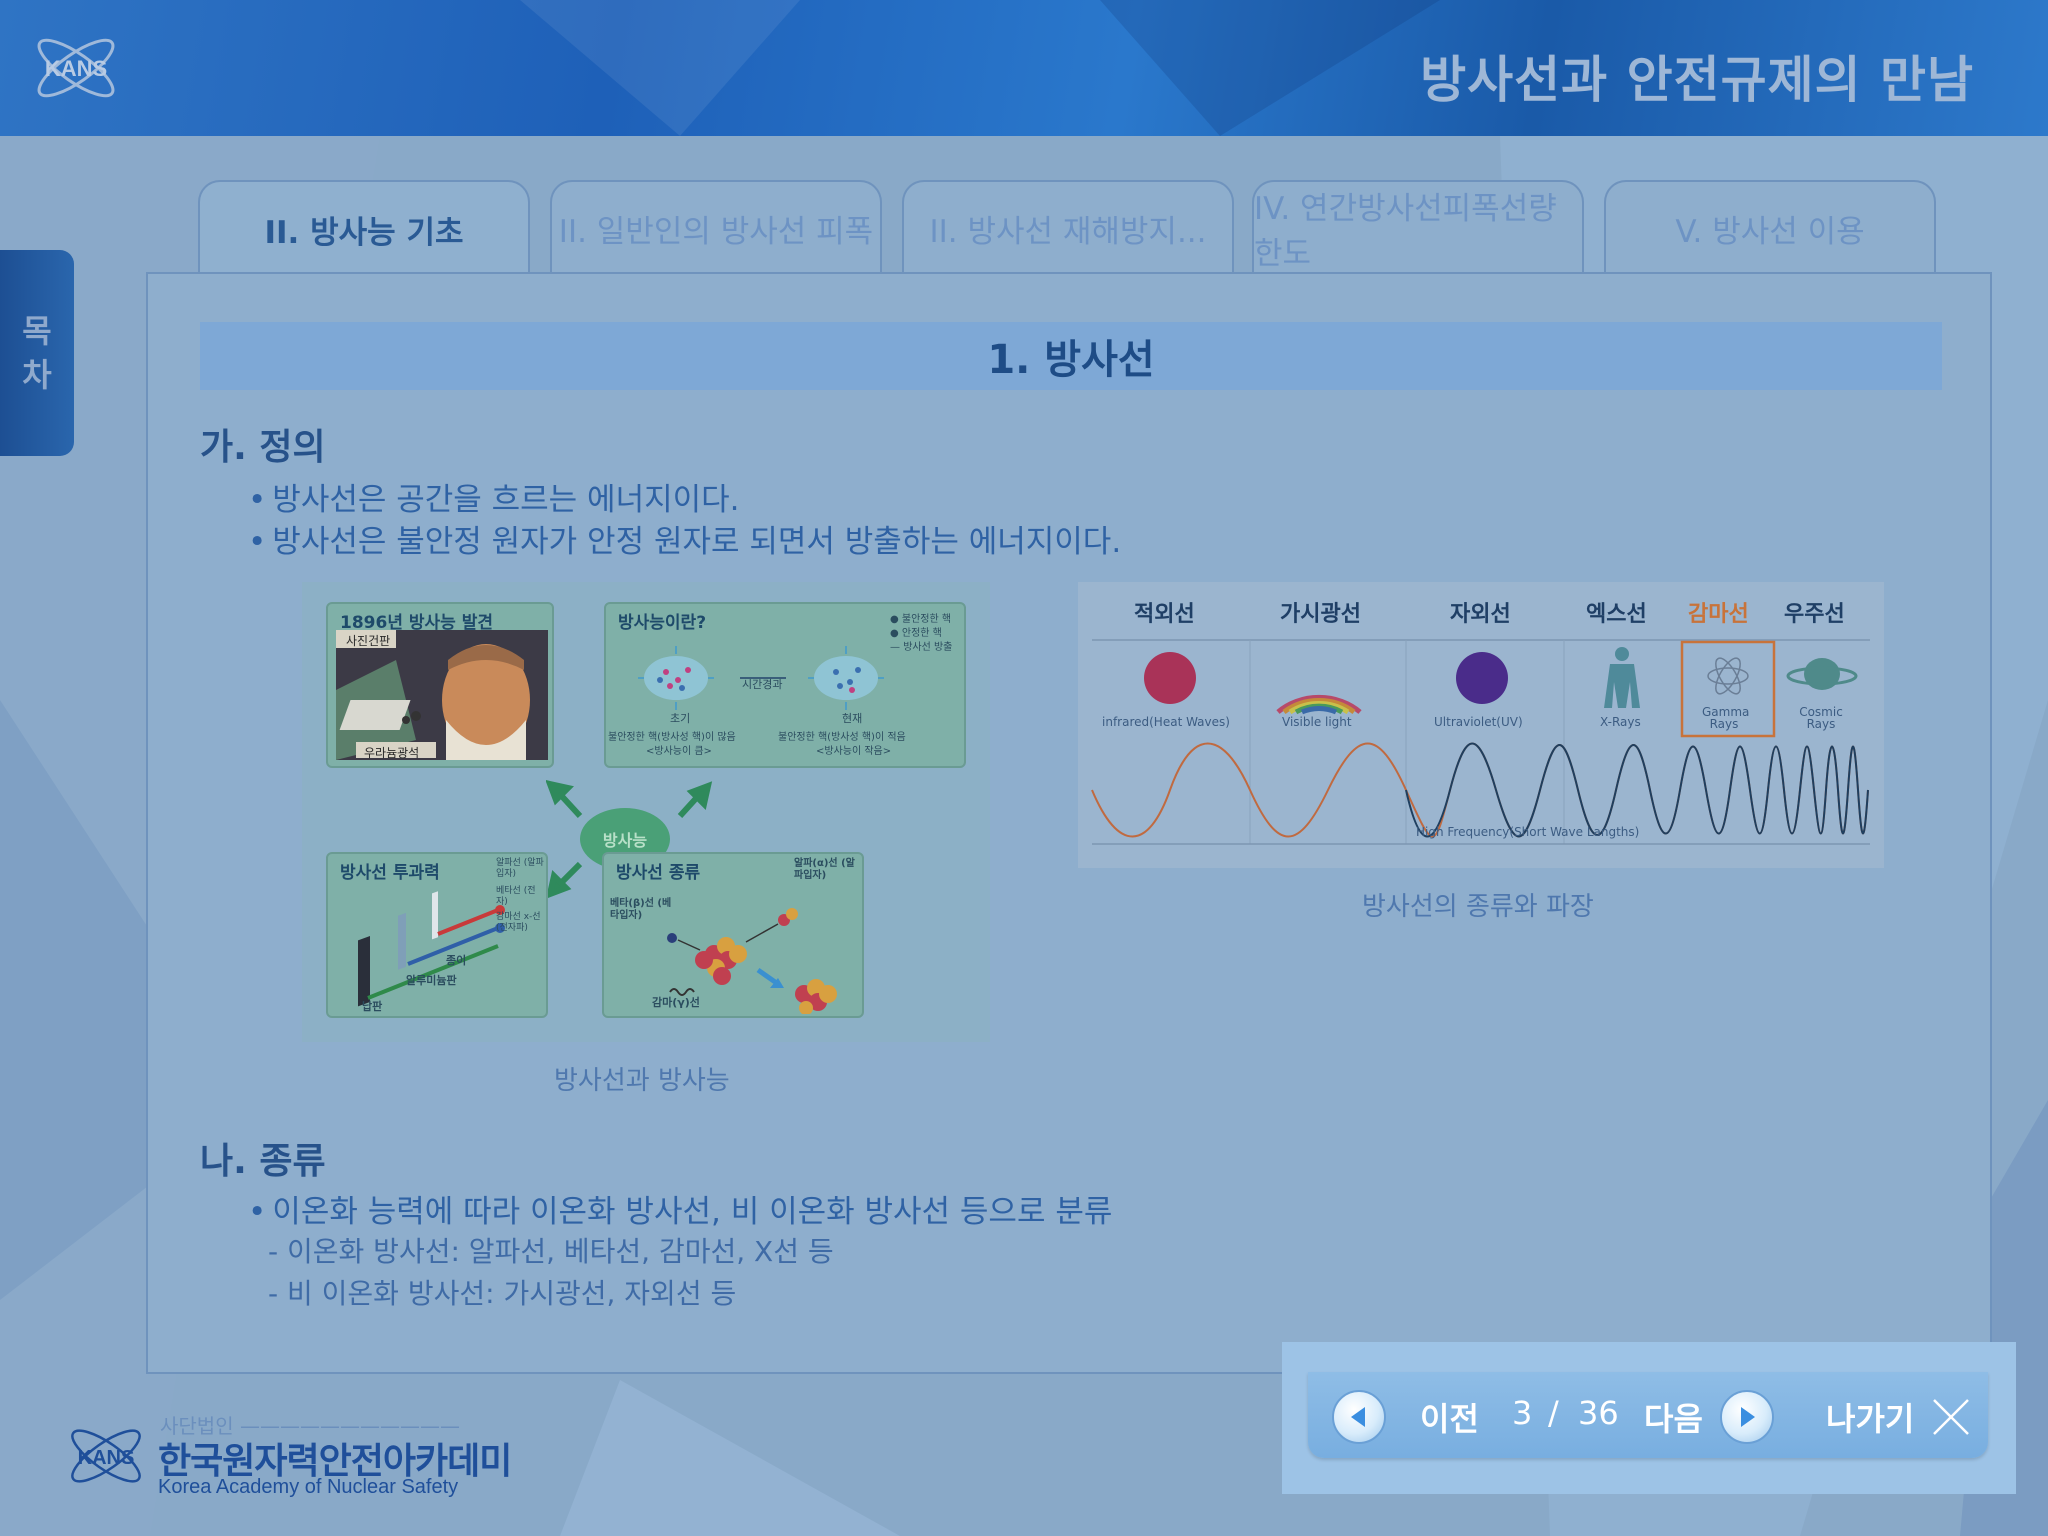 The width and height of the screenshot is (2048, 1536). What do you see at coordinates (1620, 722) in the screenshot?
I see `xray-label: X-Rays` at bounding box center [1620, 722].